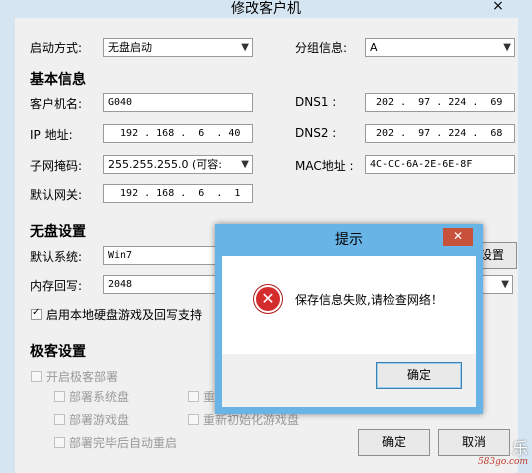 The width and height of the screenshot is (532, 473). Describe the element at coordinates (440, 47) in the screenshot. I see `group-select: A ▼` at that location.